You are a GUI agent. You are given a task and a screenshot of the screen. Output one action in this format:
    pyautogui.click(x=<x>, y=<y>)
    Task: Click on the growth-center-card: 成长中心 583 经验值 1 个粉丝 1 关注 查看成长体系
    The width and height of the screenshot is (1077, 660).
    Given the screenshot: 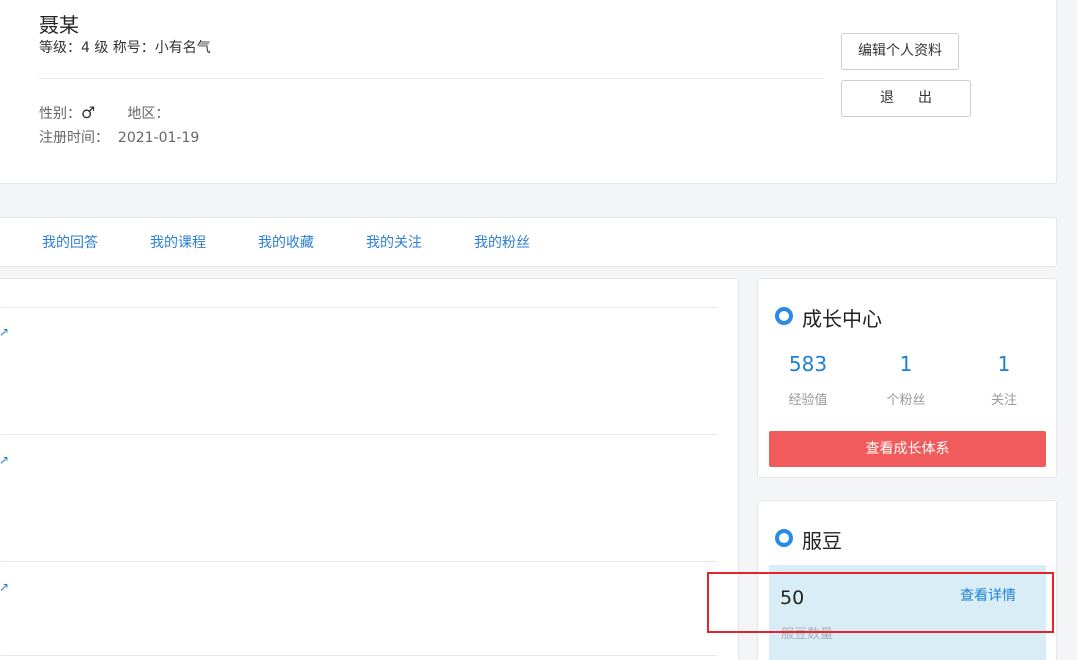 What is the action you would take?
    pyautogui.click(x=907, y=378)
    